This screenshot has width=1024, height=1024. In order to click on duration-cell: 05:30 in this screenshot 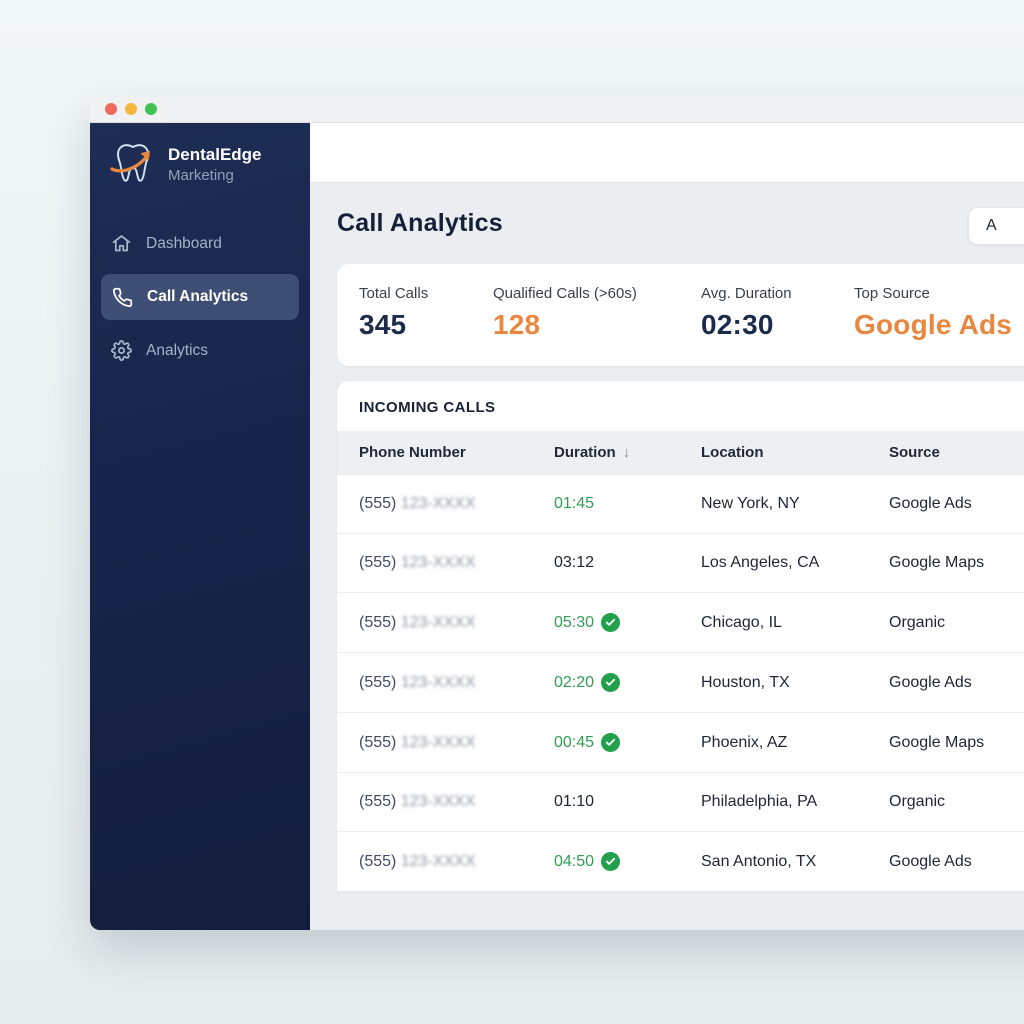, I will do `click(627, 622)`.